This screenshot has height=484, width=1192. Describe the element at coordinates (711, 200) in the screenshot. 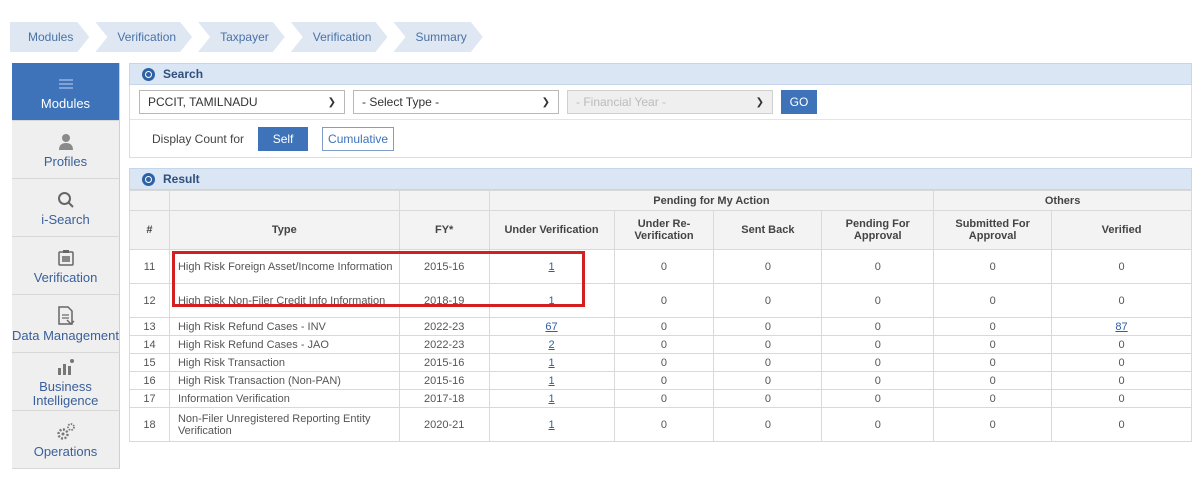

I see `group-header-pending: Pending for My Action` at that location.